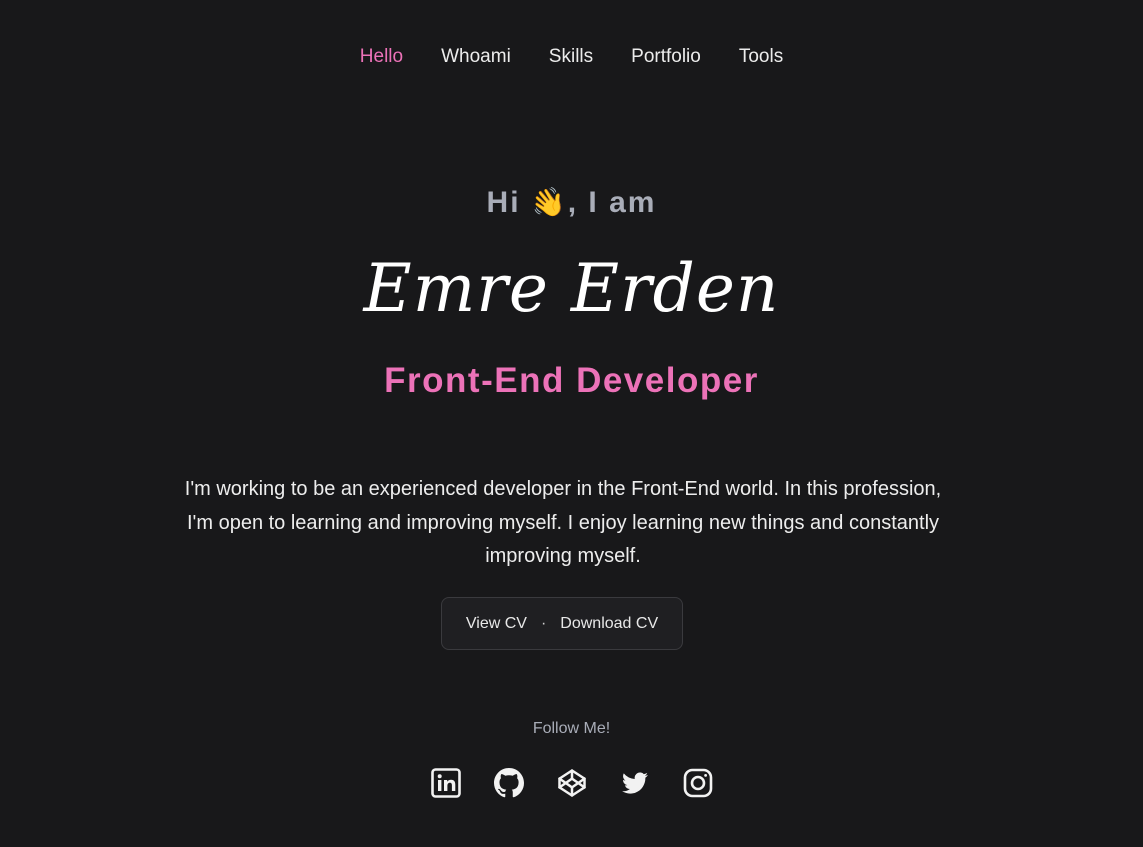 The height and width of the screenshot is (847, 1143). Describe the element at coordinates (697, 783) in the screenshot. I see `instagram-icon` at that location.